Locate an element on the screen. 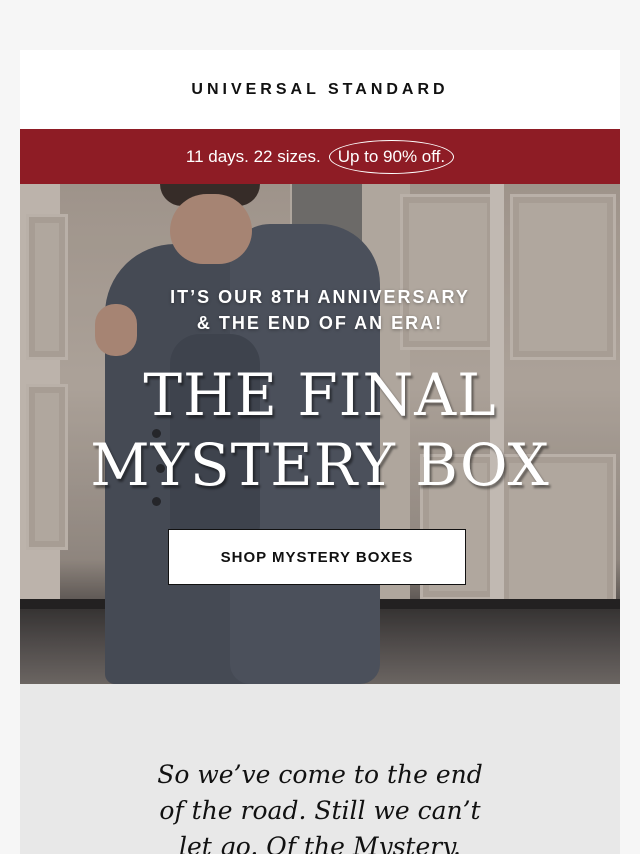  body-copy-line-1: So we’ve come to the end is located at coordinates (320, 774).